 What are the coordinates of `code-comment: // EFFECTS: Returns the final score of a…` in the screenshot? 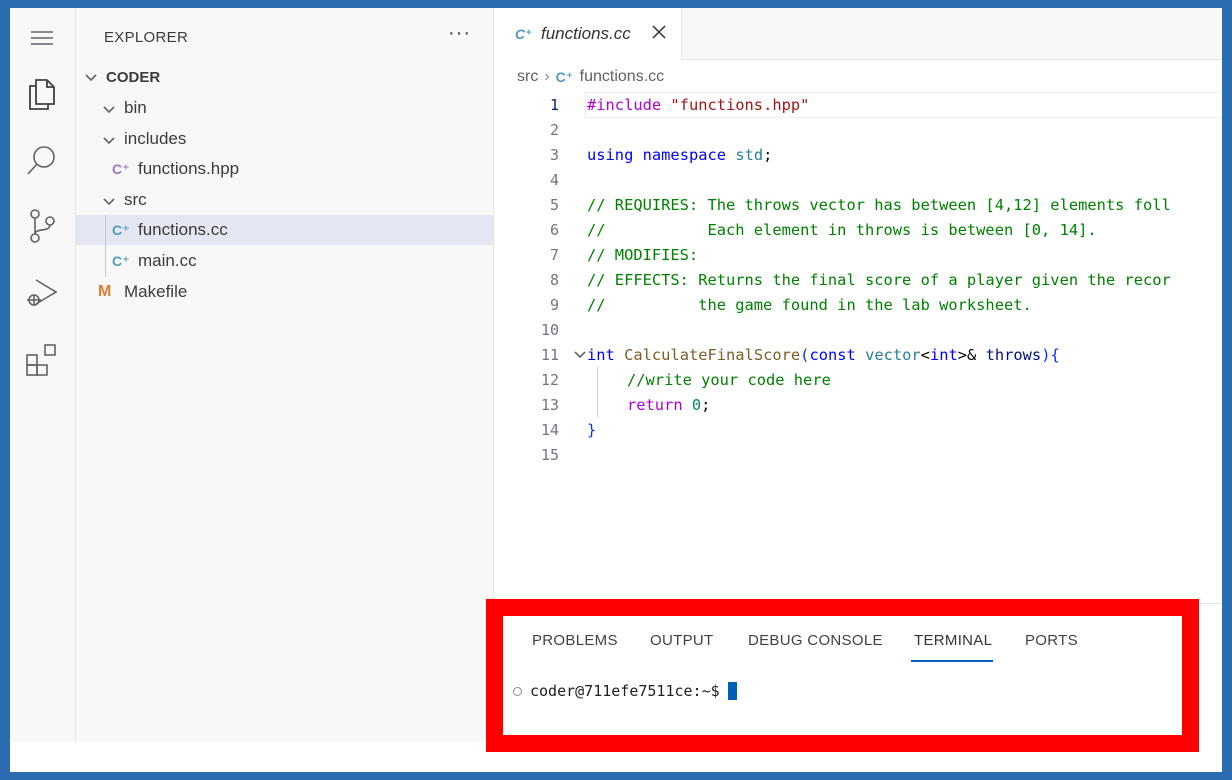 It's located at (879, 279).